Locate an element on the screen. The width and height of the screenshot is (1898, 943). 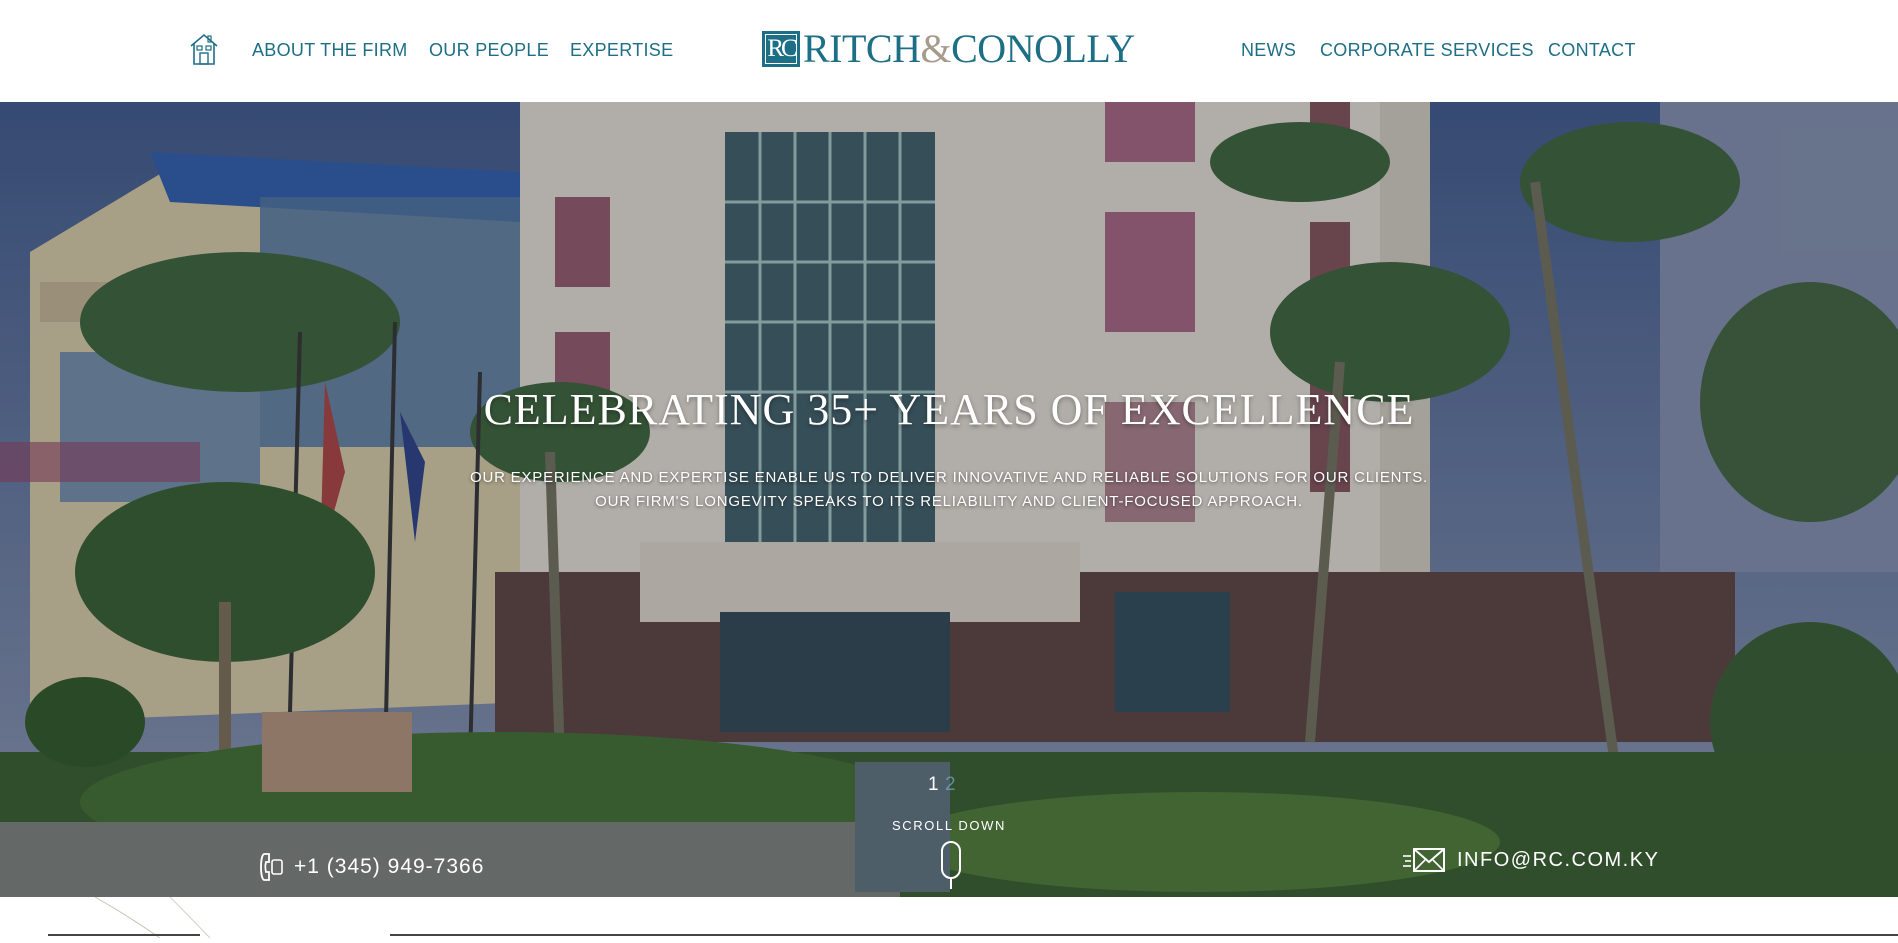
phone-contact: +1 (345) 949-7366 is located at coordinates (371, 867).